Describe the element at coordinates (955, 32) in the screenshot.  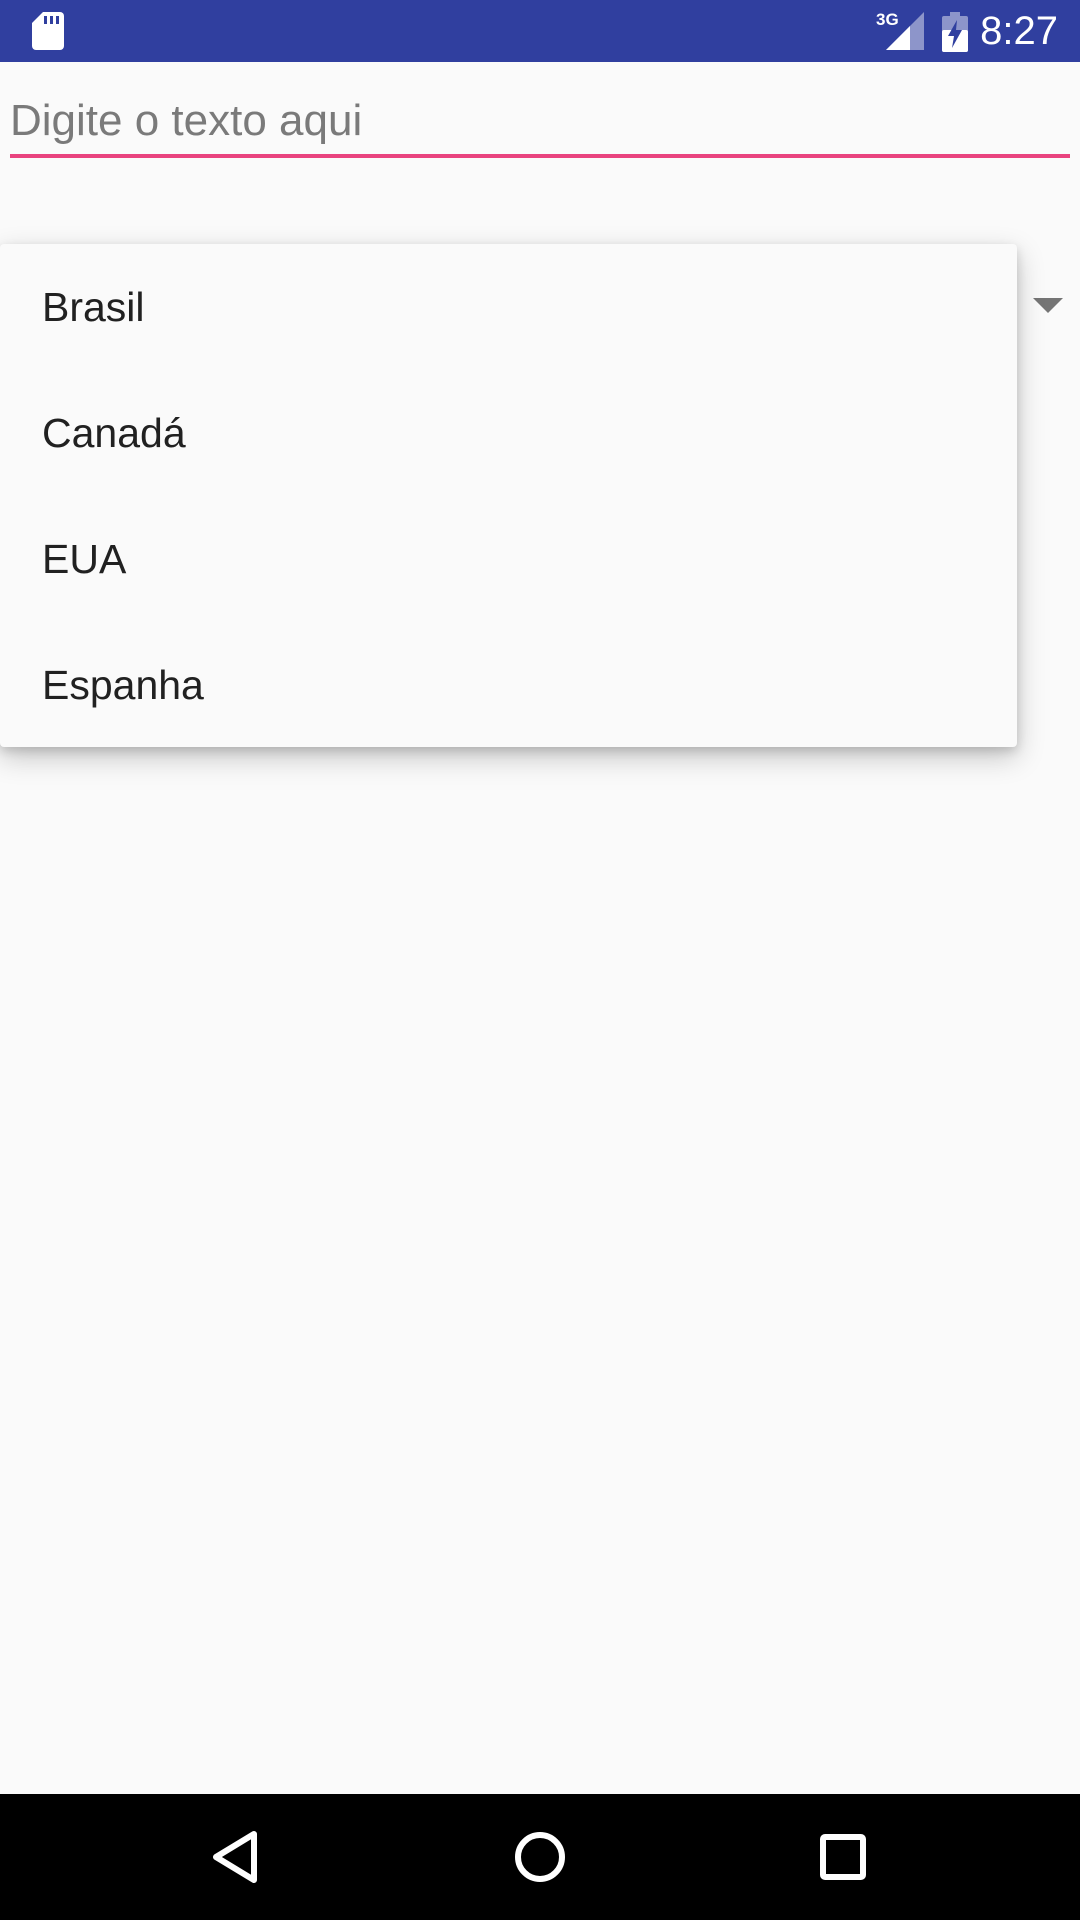
I see `battery-charging-icon` at that location.